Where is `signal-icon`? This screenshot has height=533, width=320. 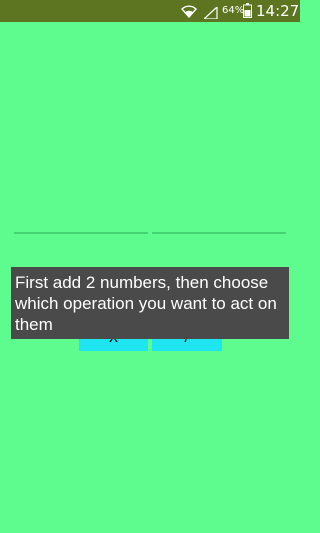 signal-icon is located at coordinates (210, 13).